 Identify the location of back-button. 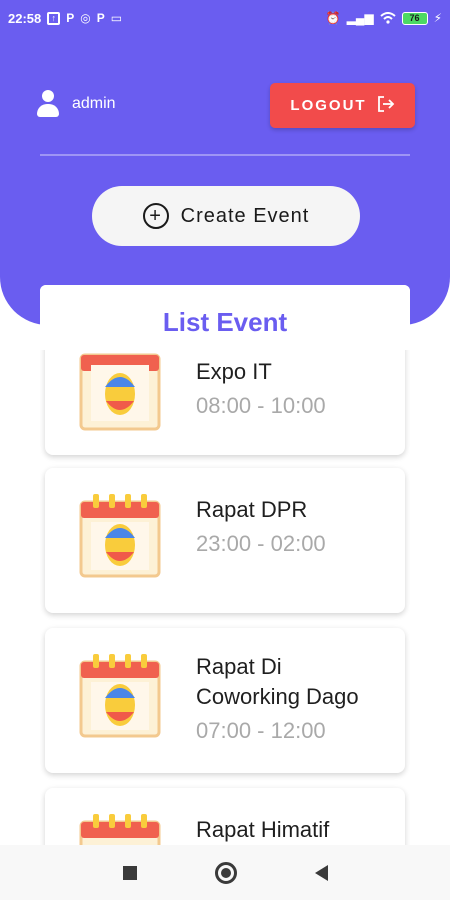
(321, 872).